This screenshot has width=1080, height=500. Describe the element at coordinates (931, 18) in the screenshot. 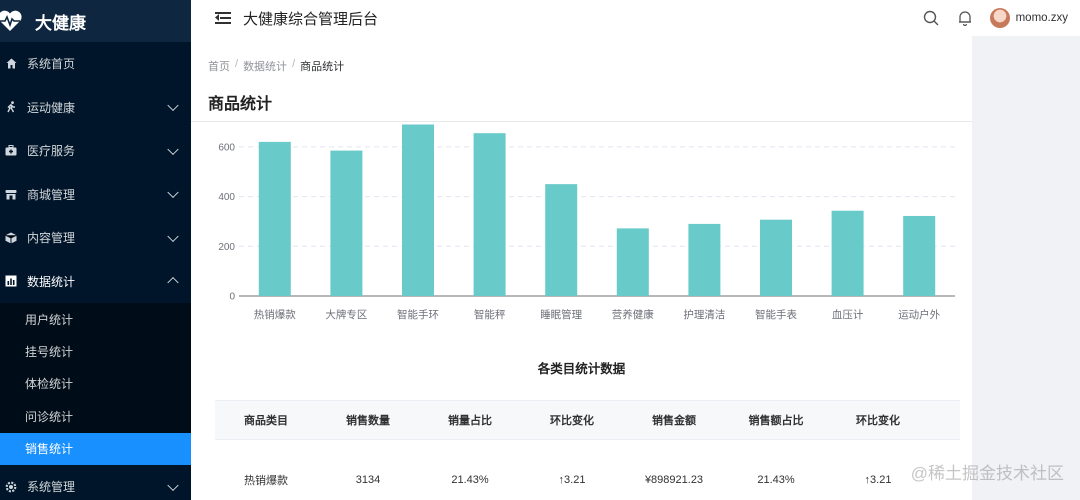

I see `search-icon` at that location.